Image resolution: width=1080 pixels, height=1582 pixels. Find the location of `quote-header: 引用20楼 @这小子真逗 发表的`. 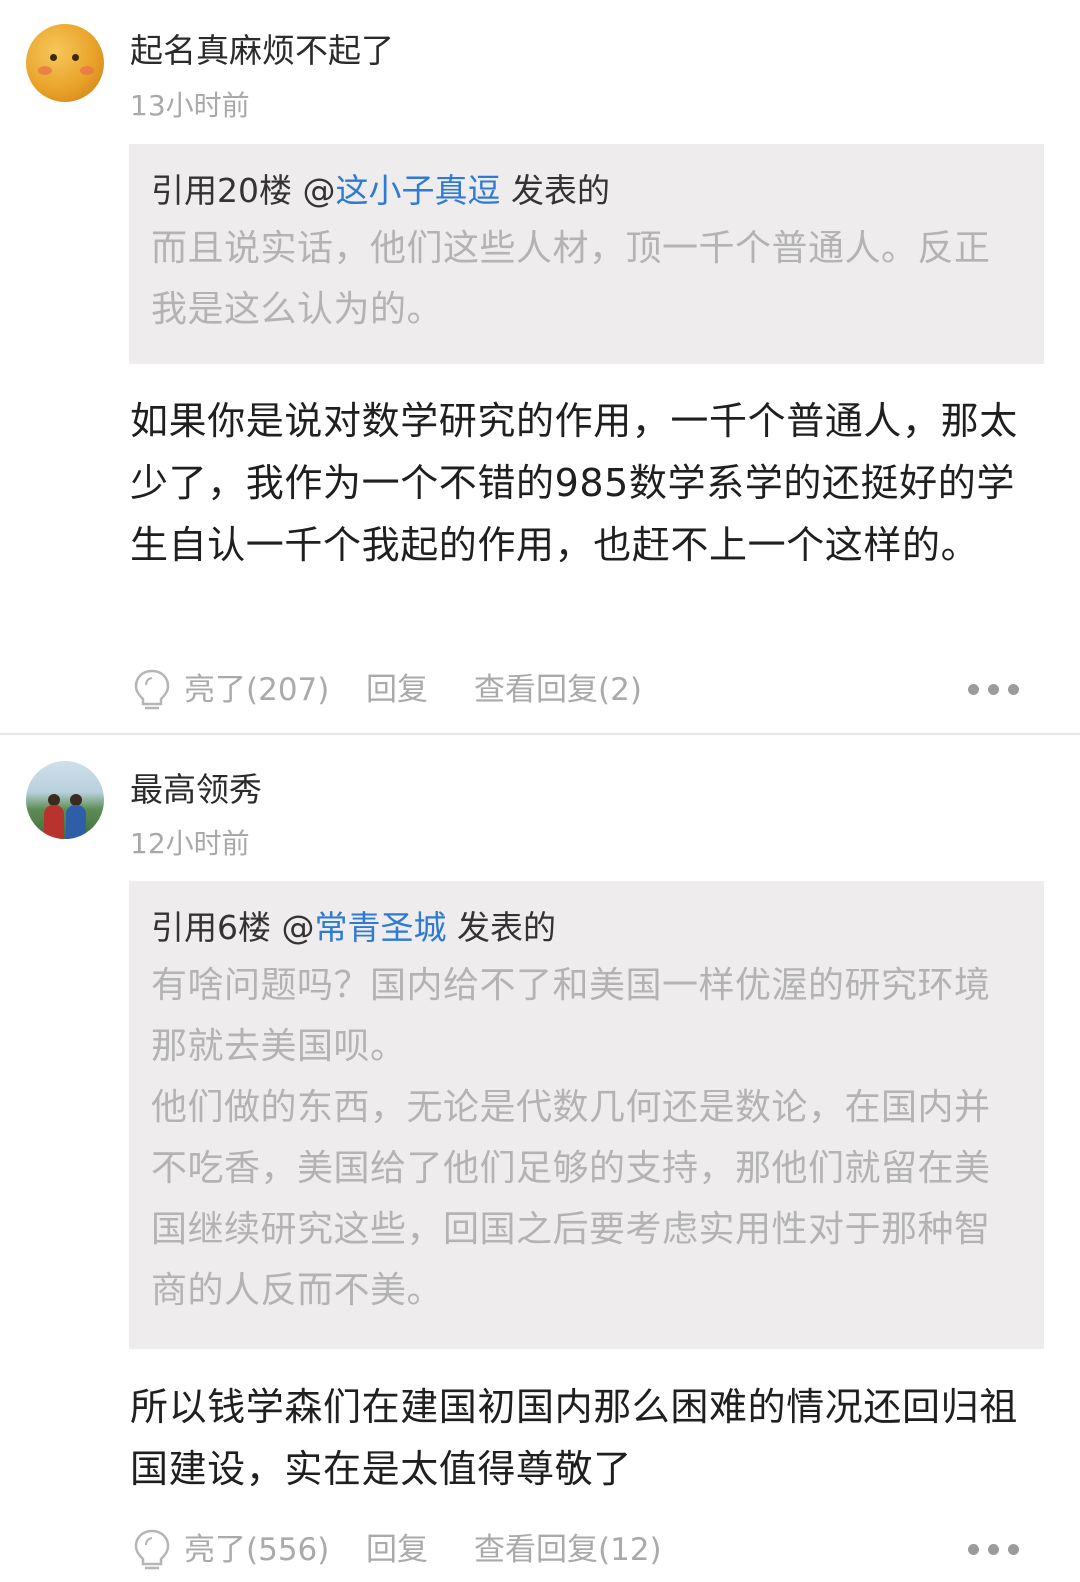

quote-header: 引用20楼 @这小子真逗 发表的 is located at coordinates (586, 191).